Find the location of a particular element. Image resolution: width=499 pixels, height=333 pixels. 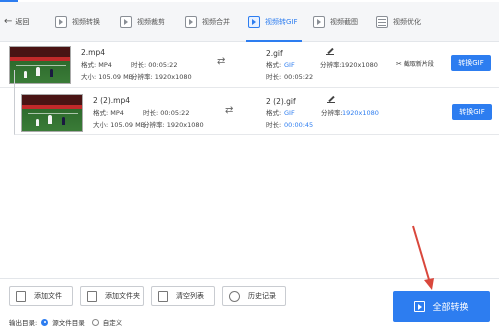

tab-video-merge: 视频合并 is located at coordinates (207, 22).